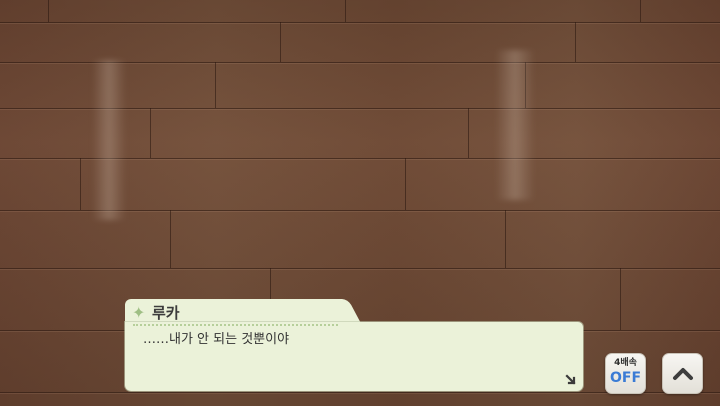 Image resolution: width=720 pixels, height=406 pixels. I want to click on backlog-button, so click(682, 373).